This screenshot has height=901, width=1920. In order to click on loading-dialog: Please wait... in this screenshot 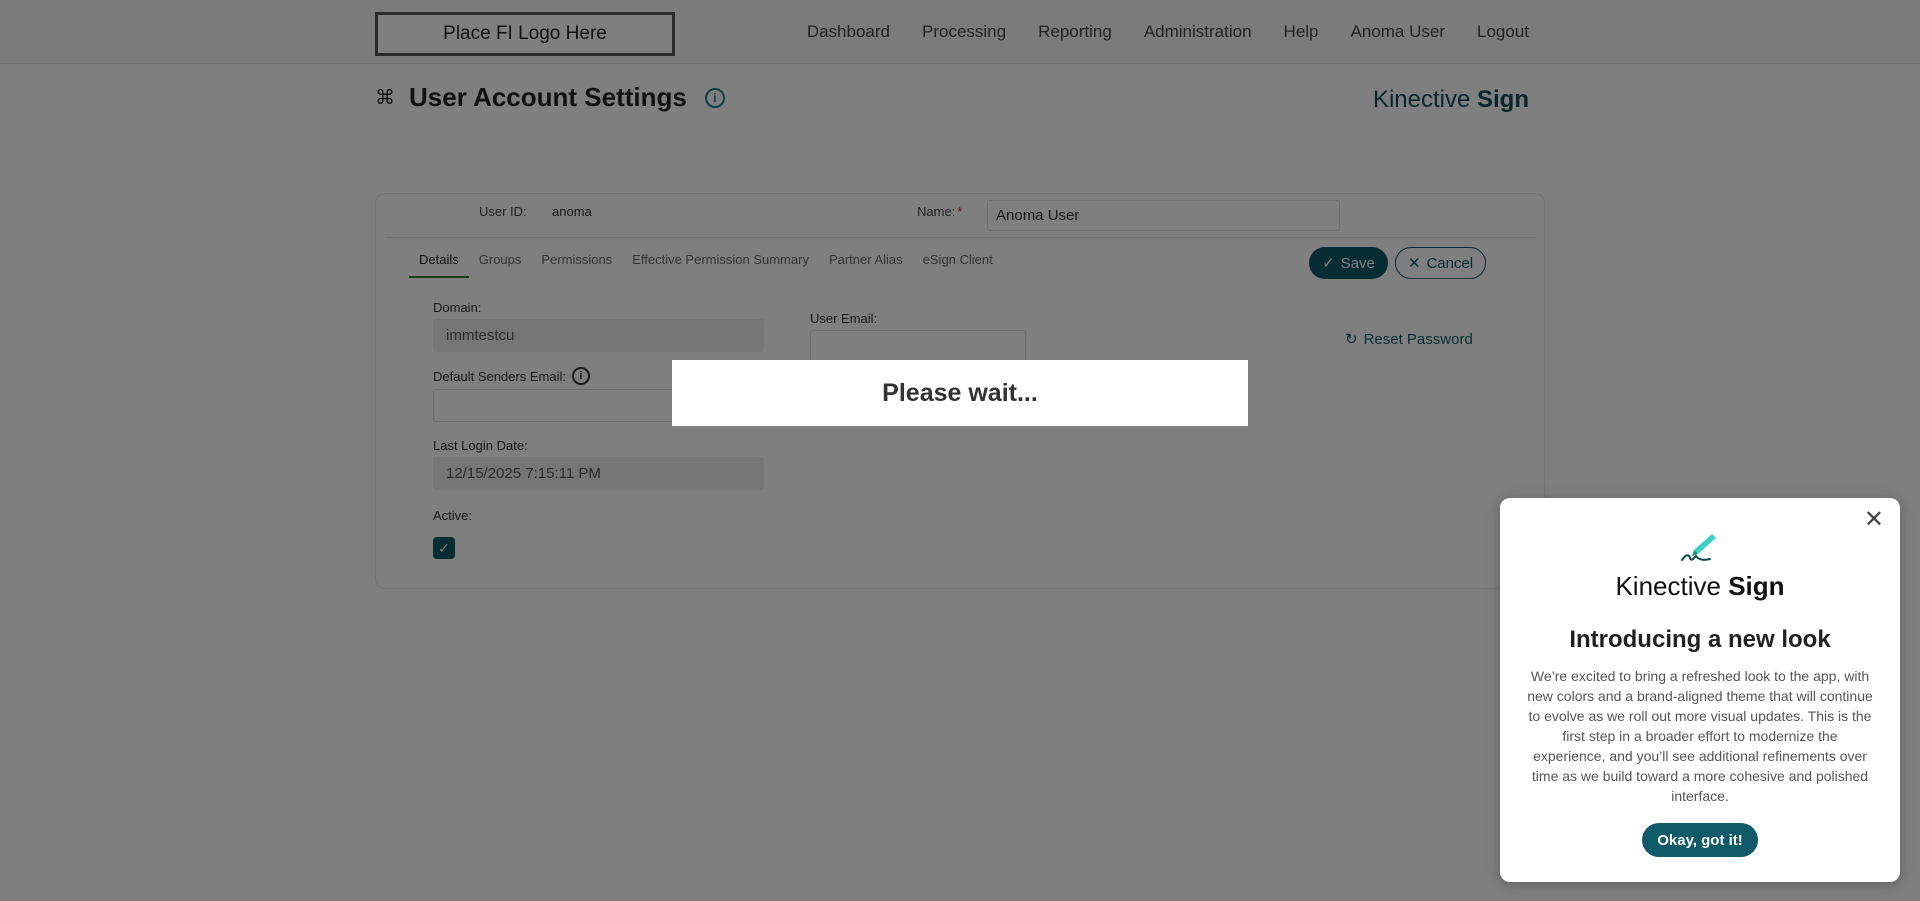, I will do `click(960, 393)`.